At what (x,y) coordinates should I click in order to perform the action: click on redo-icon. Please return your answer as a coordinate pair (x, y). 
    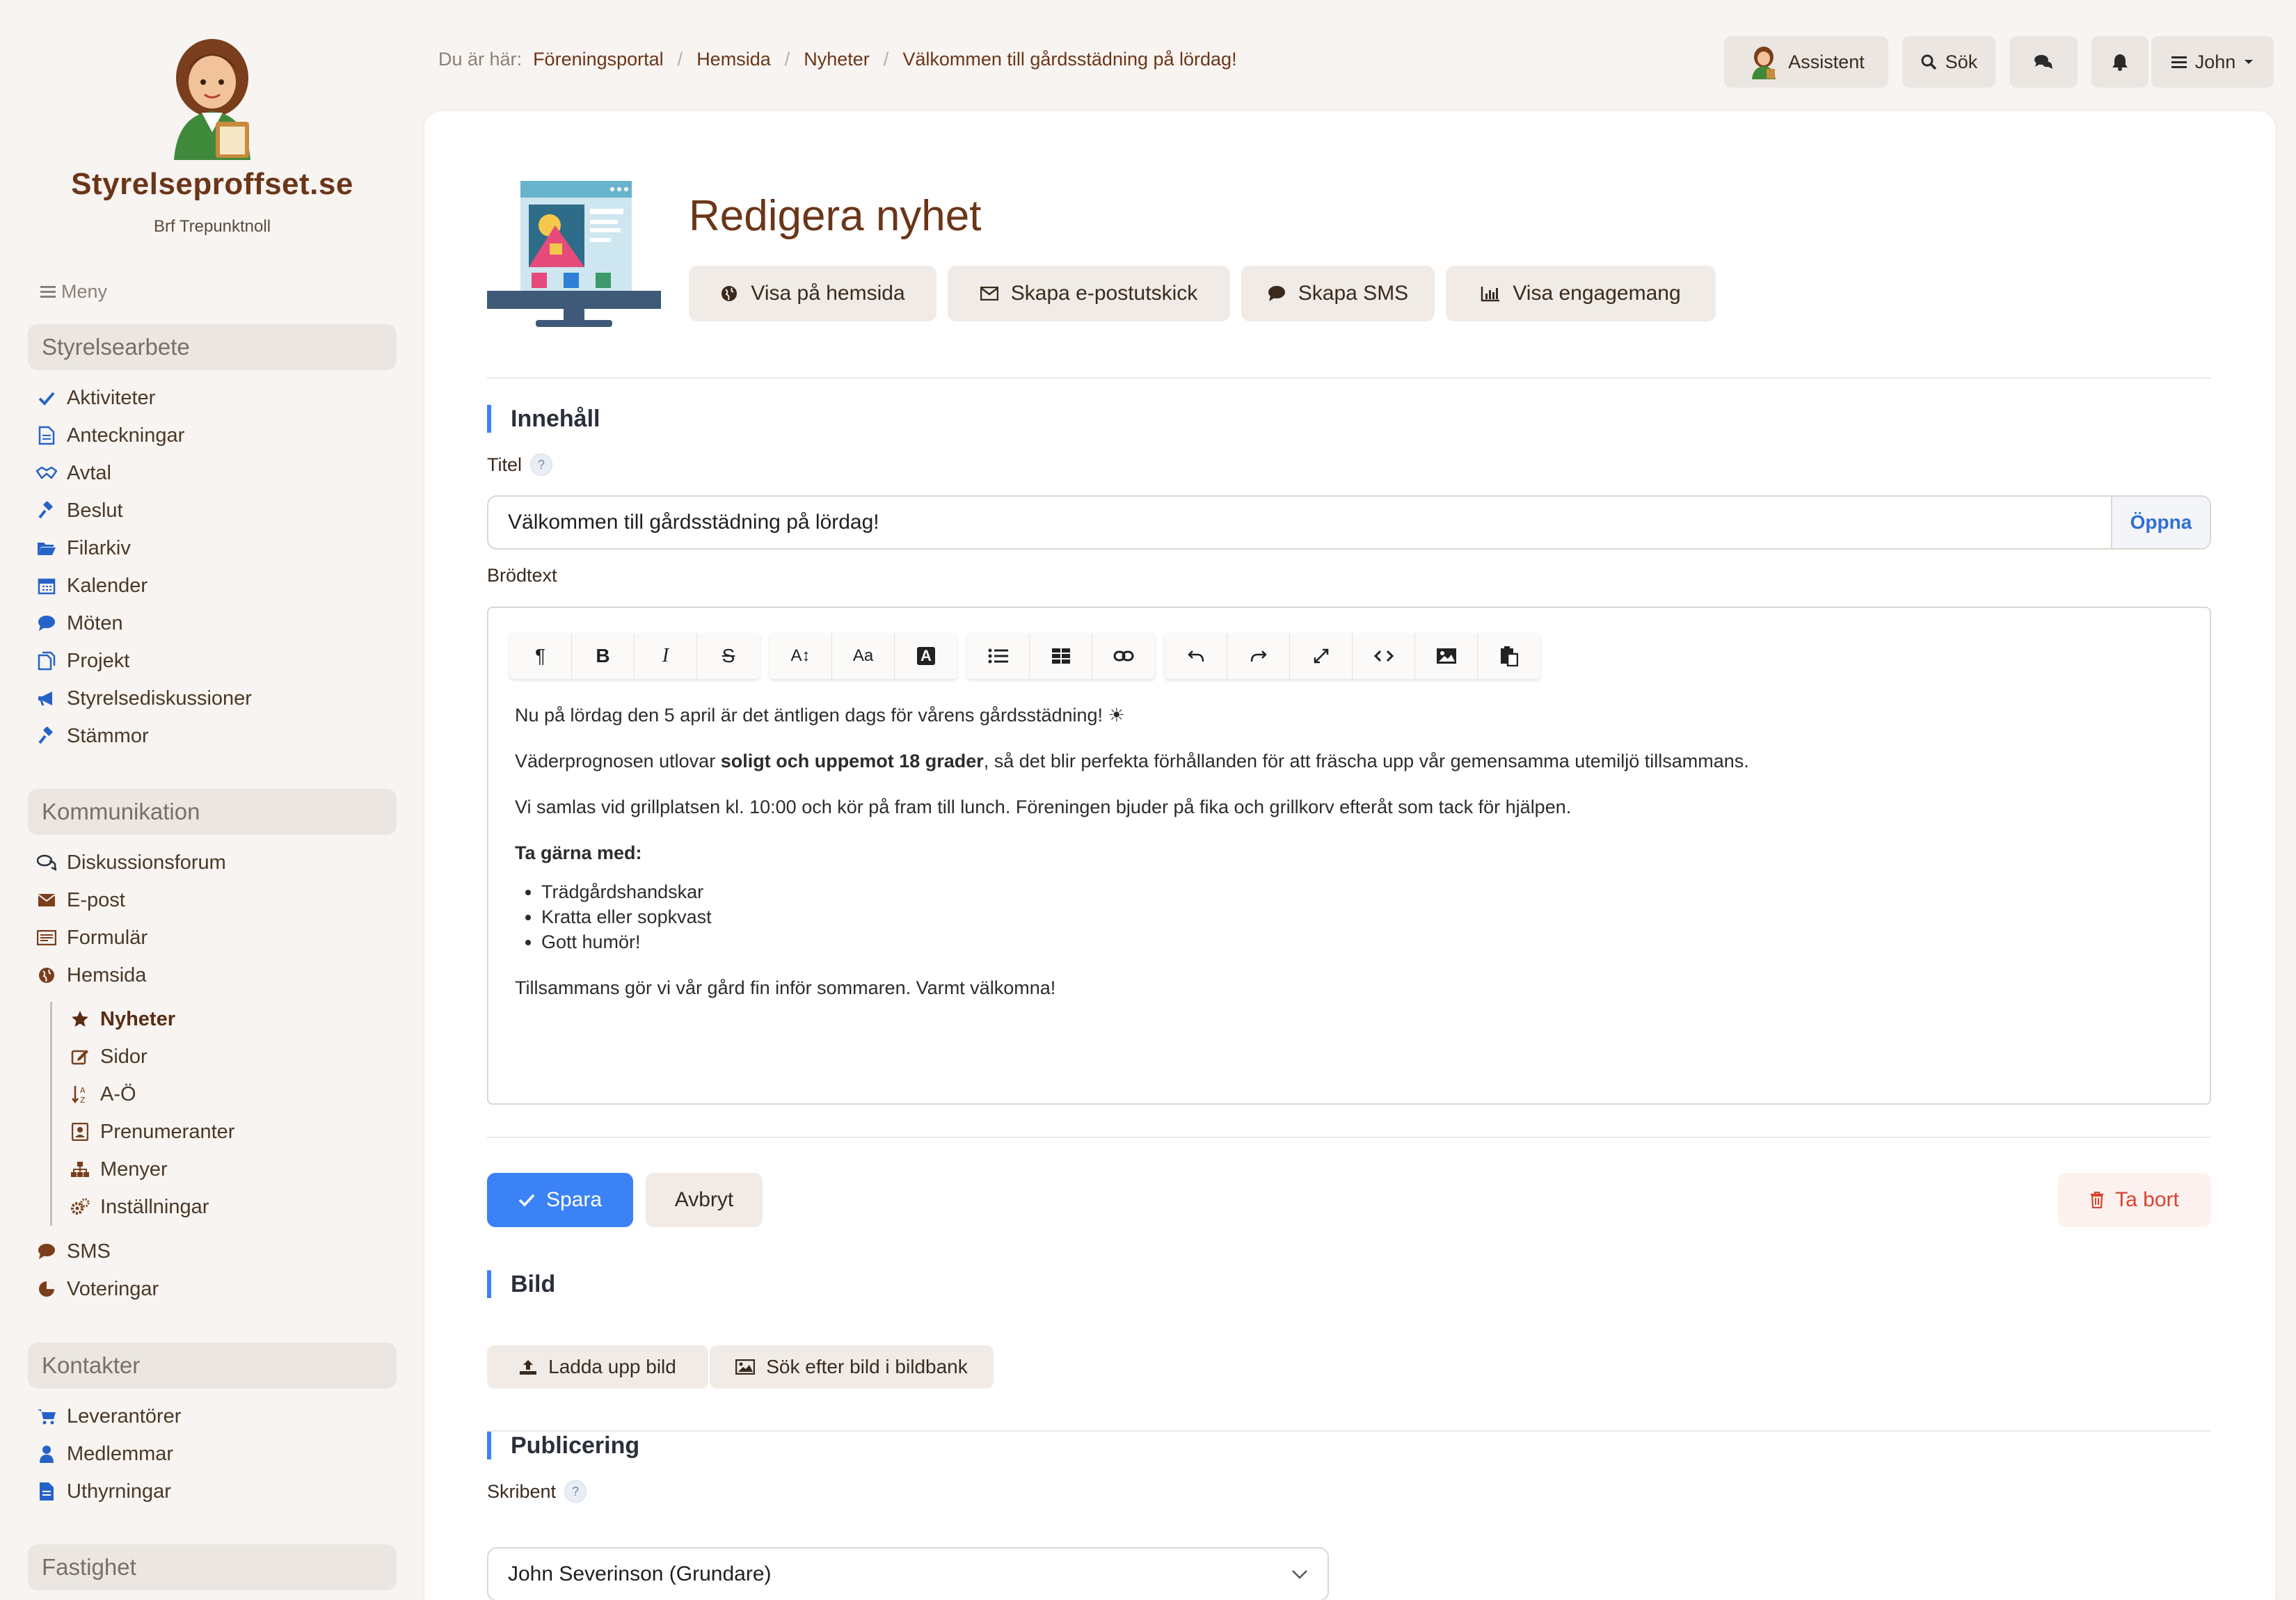
    Looking at the image, I should click on (1258, 656).